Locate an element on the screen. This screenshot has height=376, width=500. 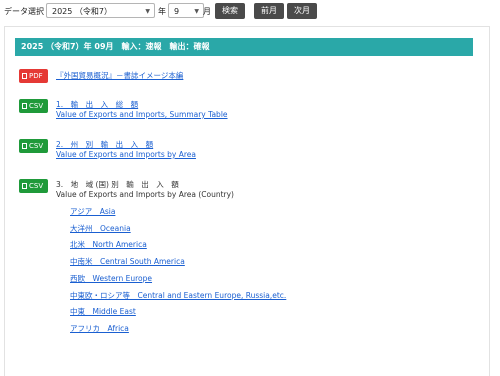
summary-table-link-ja: 1. 輸 出 入 総 額 is located at coordinates (97, 104).